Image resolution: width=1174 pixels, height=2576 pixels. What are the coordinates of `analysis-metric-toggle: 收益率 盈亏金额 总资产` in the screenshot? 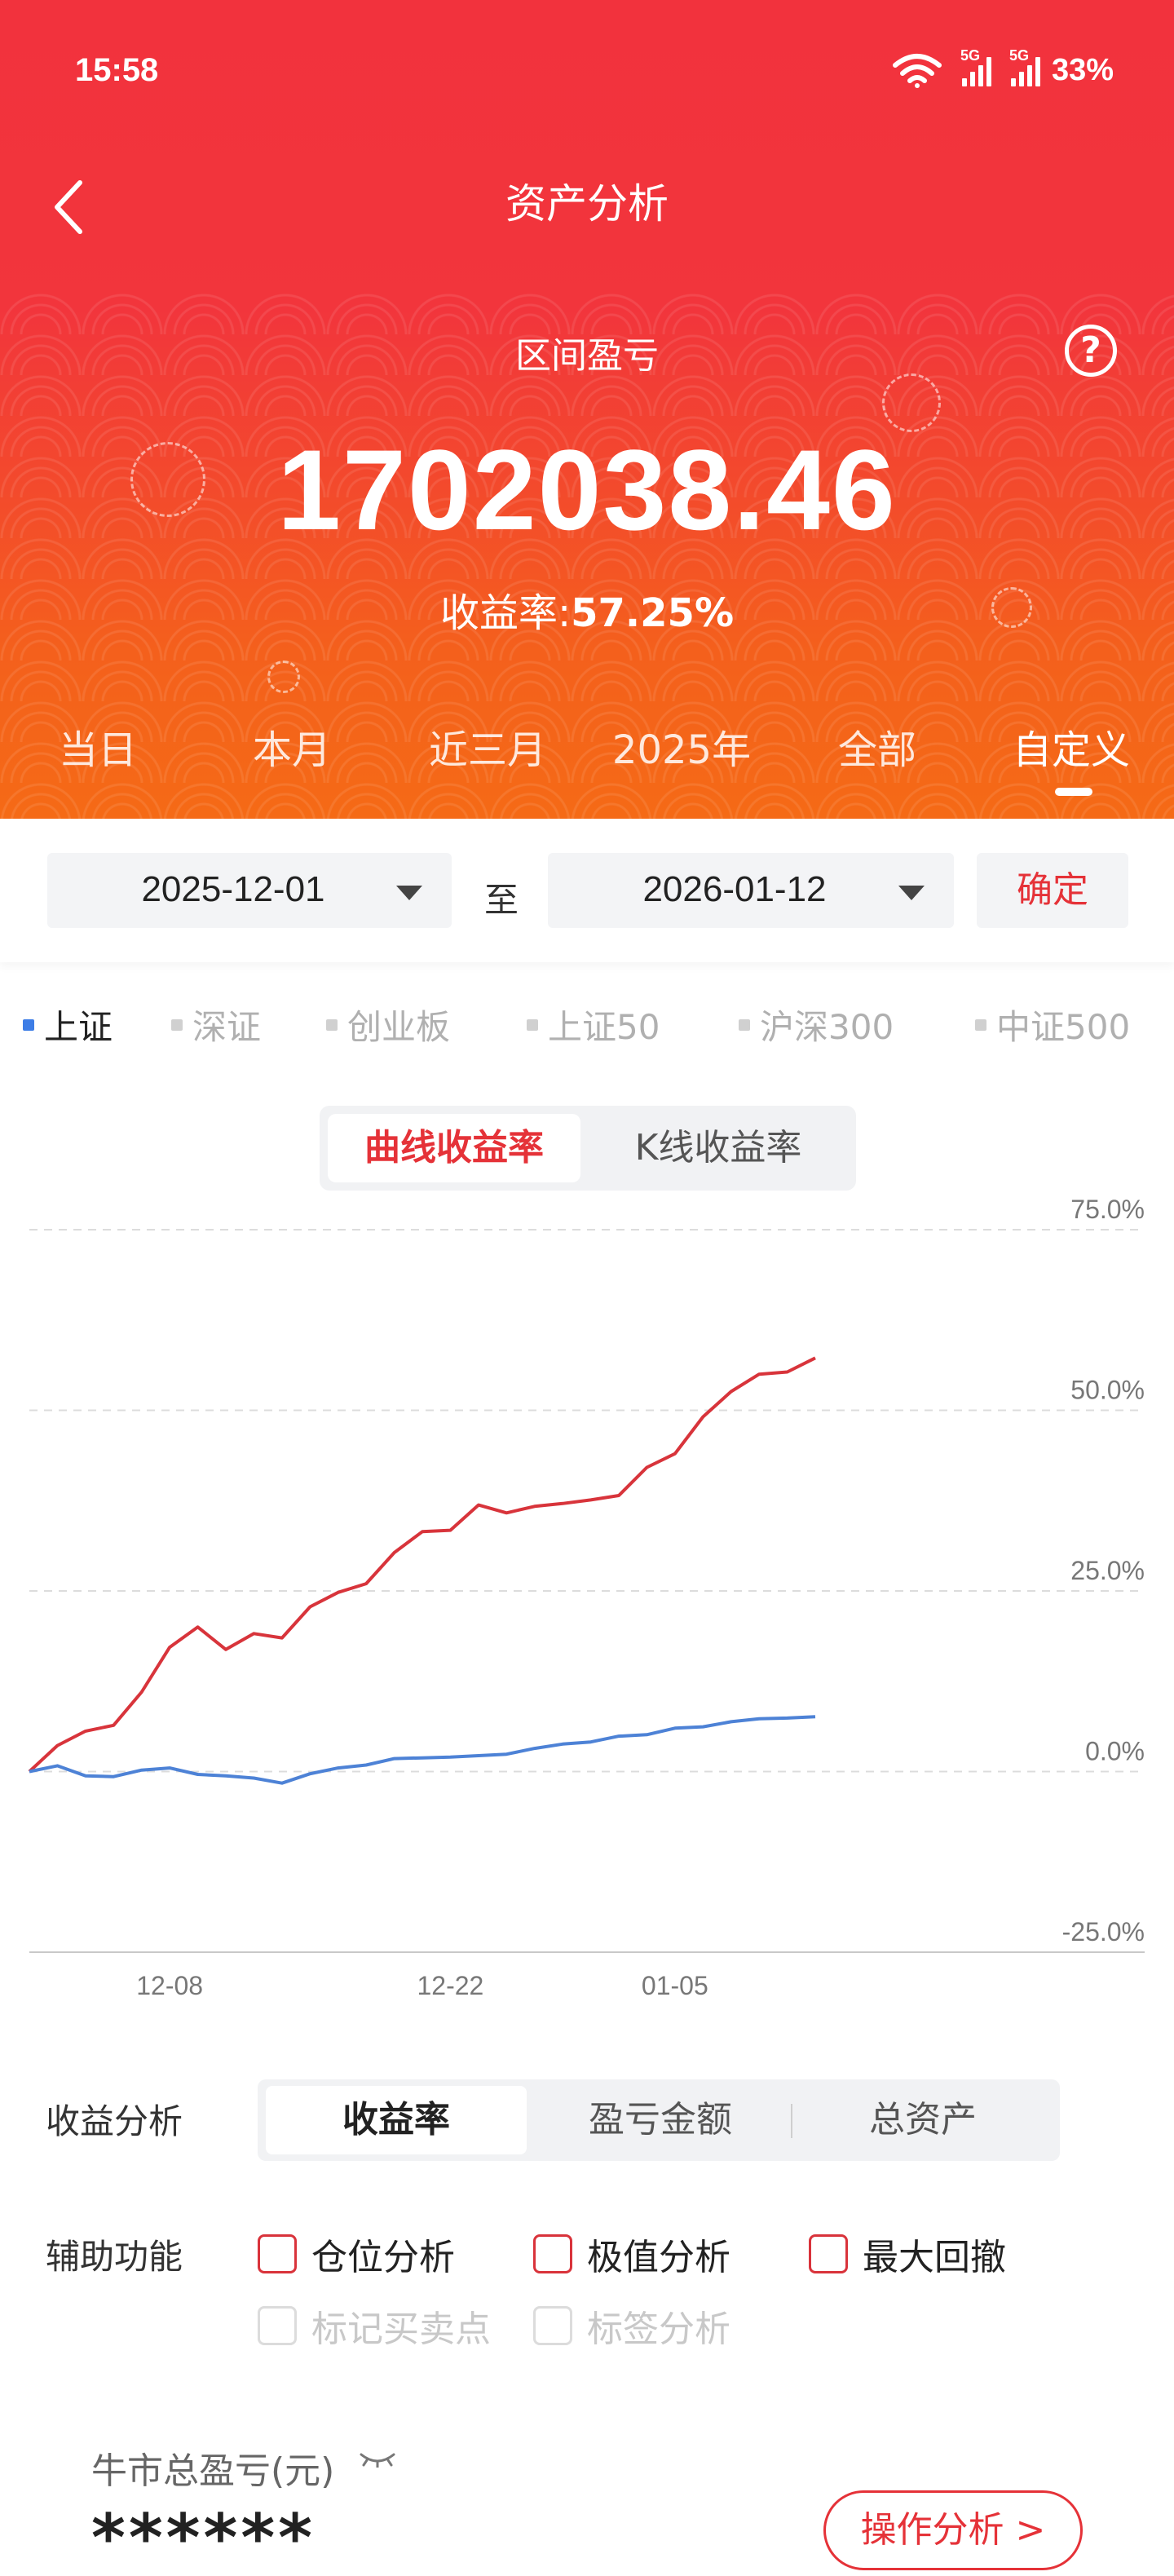 It's located at (659, 2120).